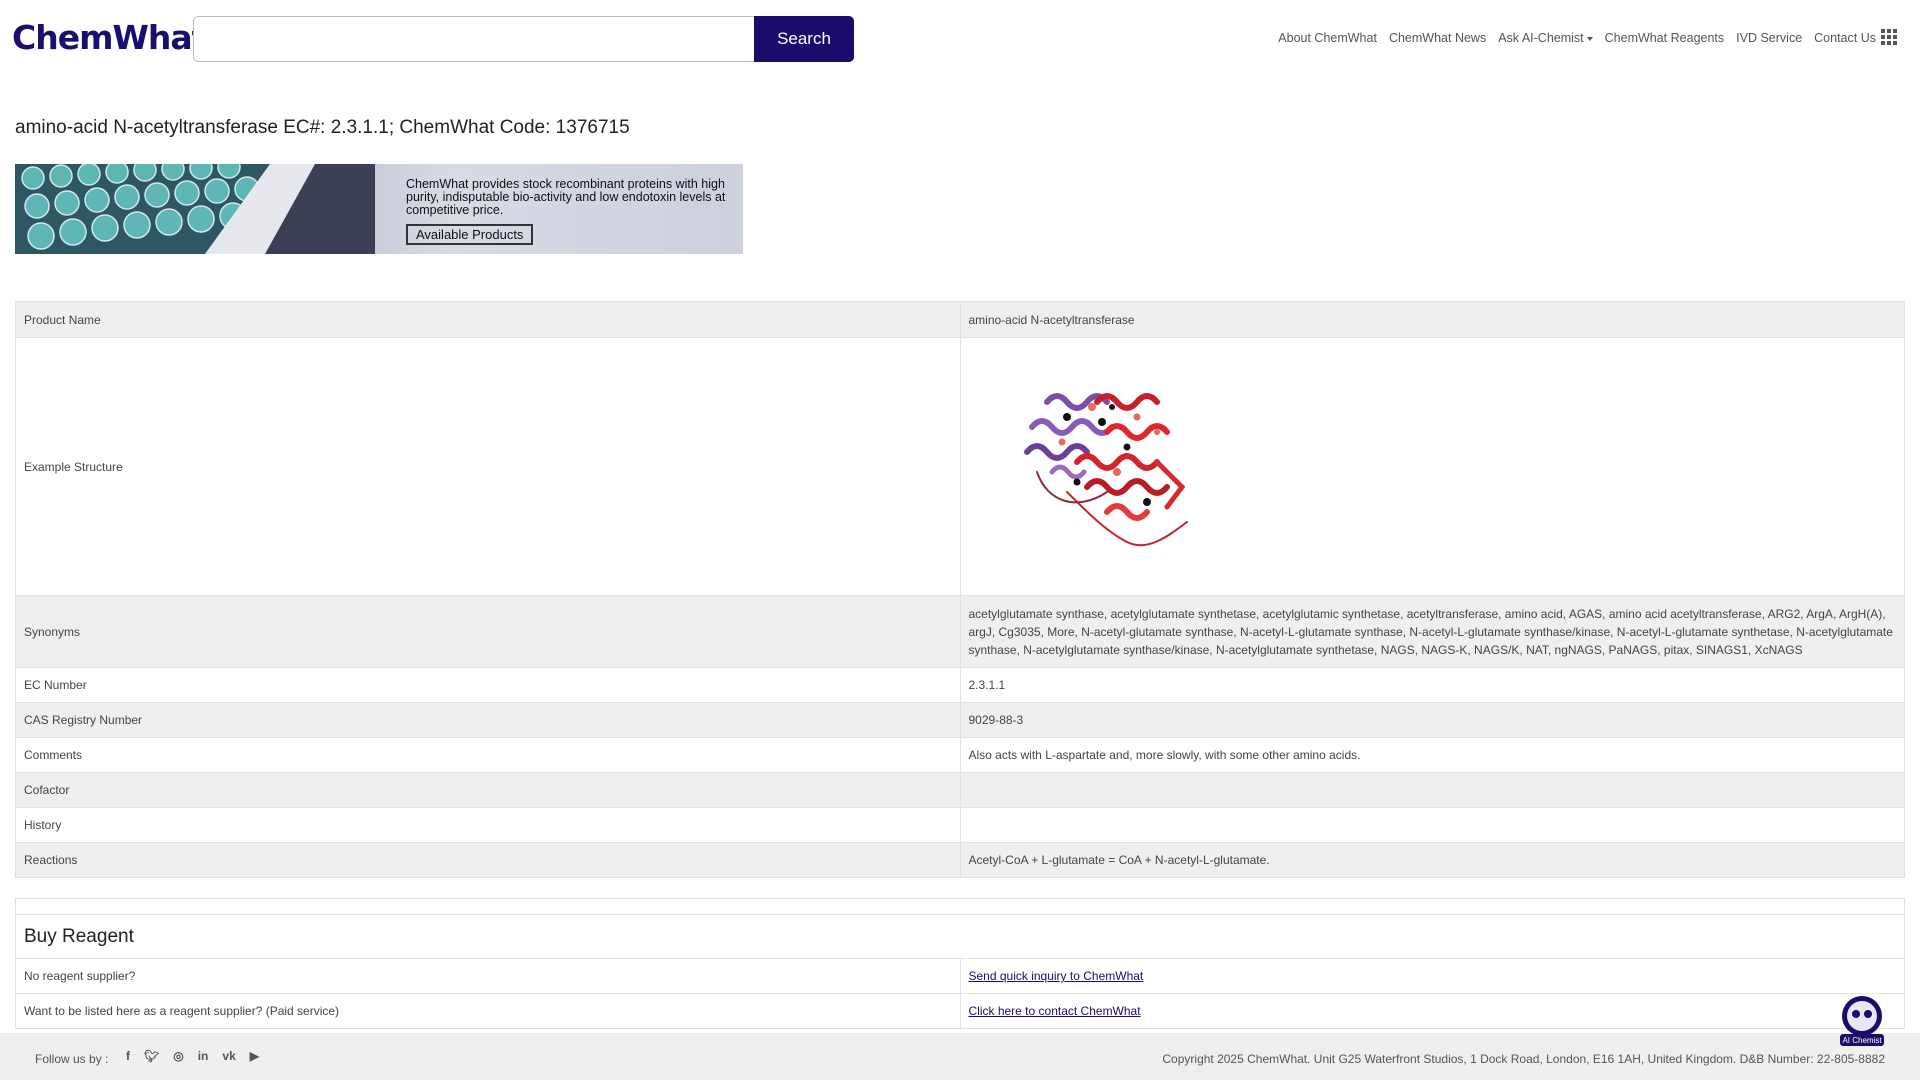  Describe the element at coordinates (203, 1056) in the screenshot. I see `linkedin-icon: in` at that location.